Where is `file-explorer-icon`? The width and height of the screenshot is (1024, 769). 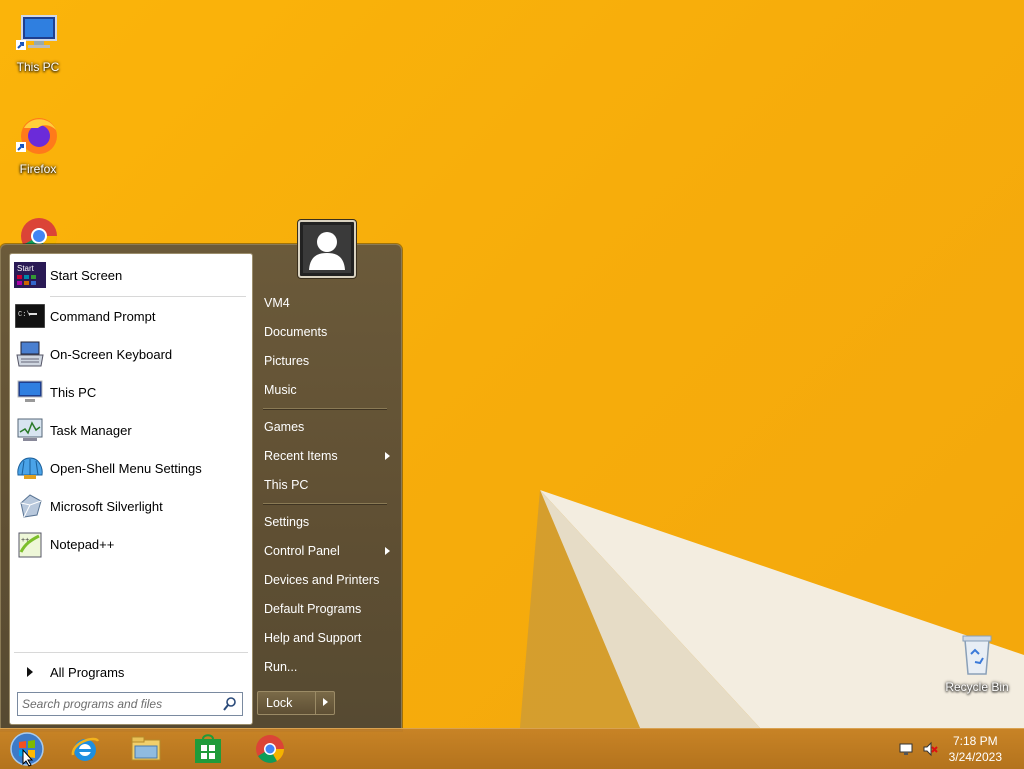
file-explorer-icon is located at coordinates (146, 748).